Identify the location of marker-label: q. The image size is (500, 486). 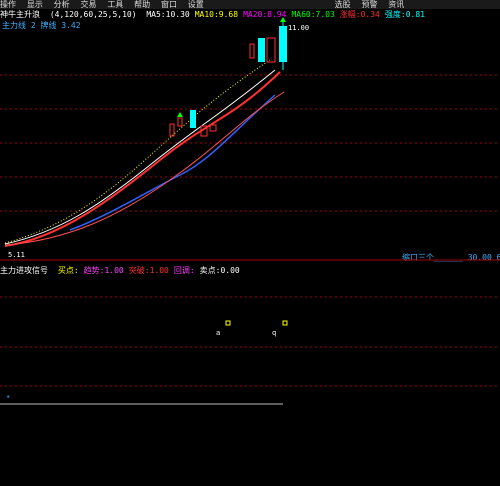
(274, 333).